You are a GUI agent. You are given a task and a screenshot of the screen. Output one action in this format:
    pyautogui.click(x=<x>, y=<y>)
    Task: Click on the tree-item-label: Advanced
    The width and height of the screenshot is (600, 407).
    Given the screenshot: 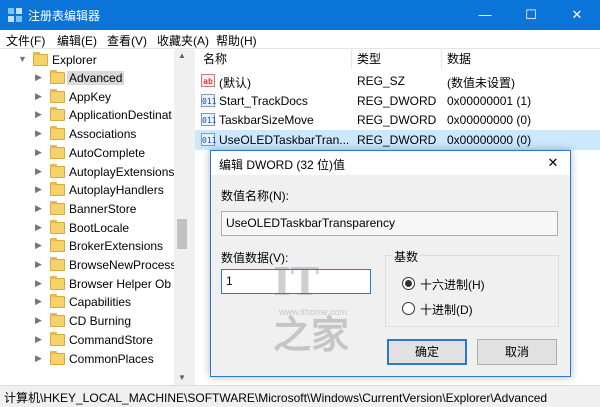 What is the action you would take?
    pyautogui.click(x=96, y=78)
    